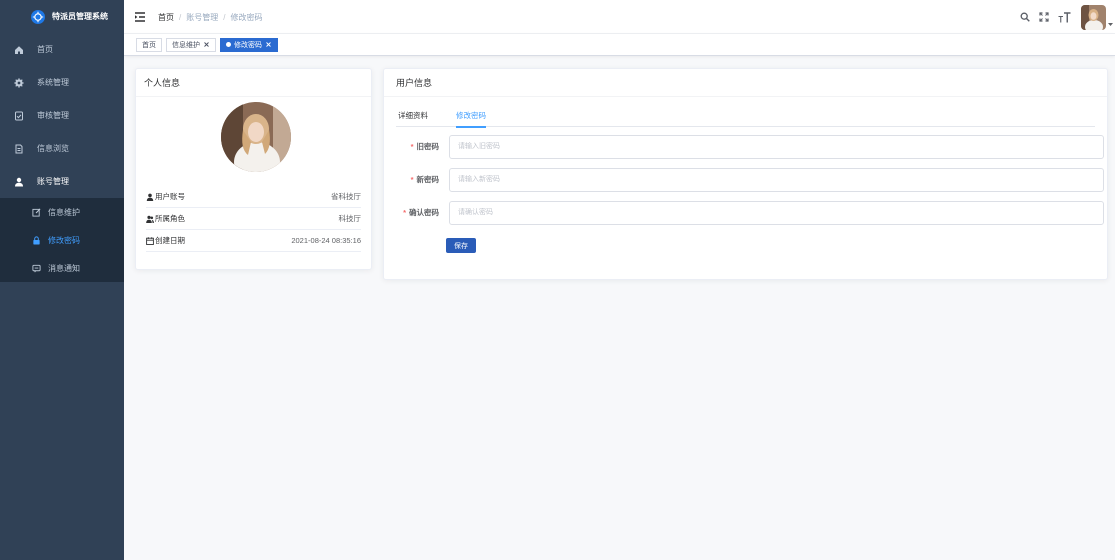 Image resolution: width=1115 pixels, height=560 pixels. What do you see at coordinates (776, 146) in the screenshot?
I see `old-password-input` at bounding box center [776, 146].